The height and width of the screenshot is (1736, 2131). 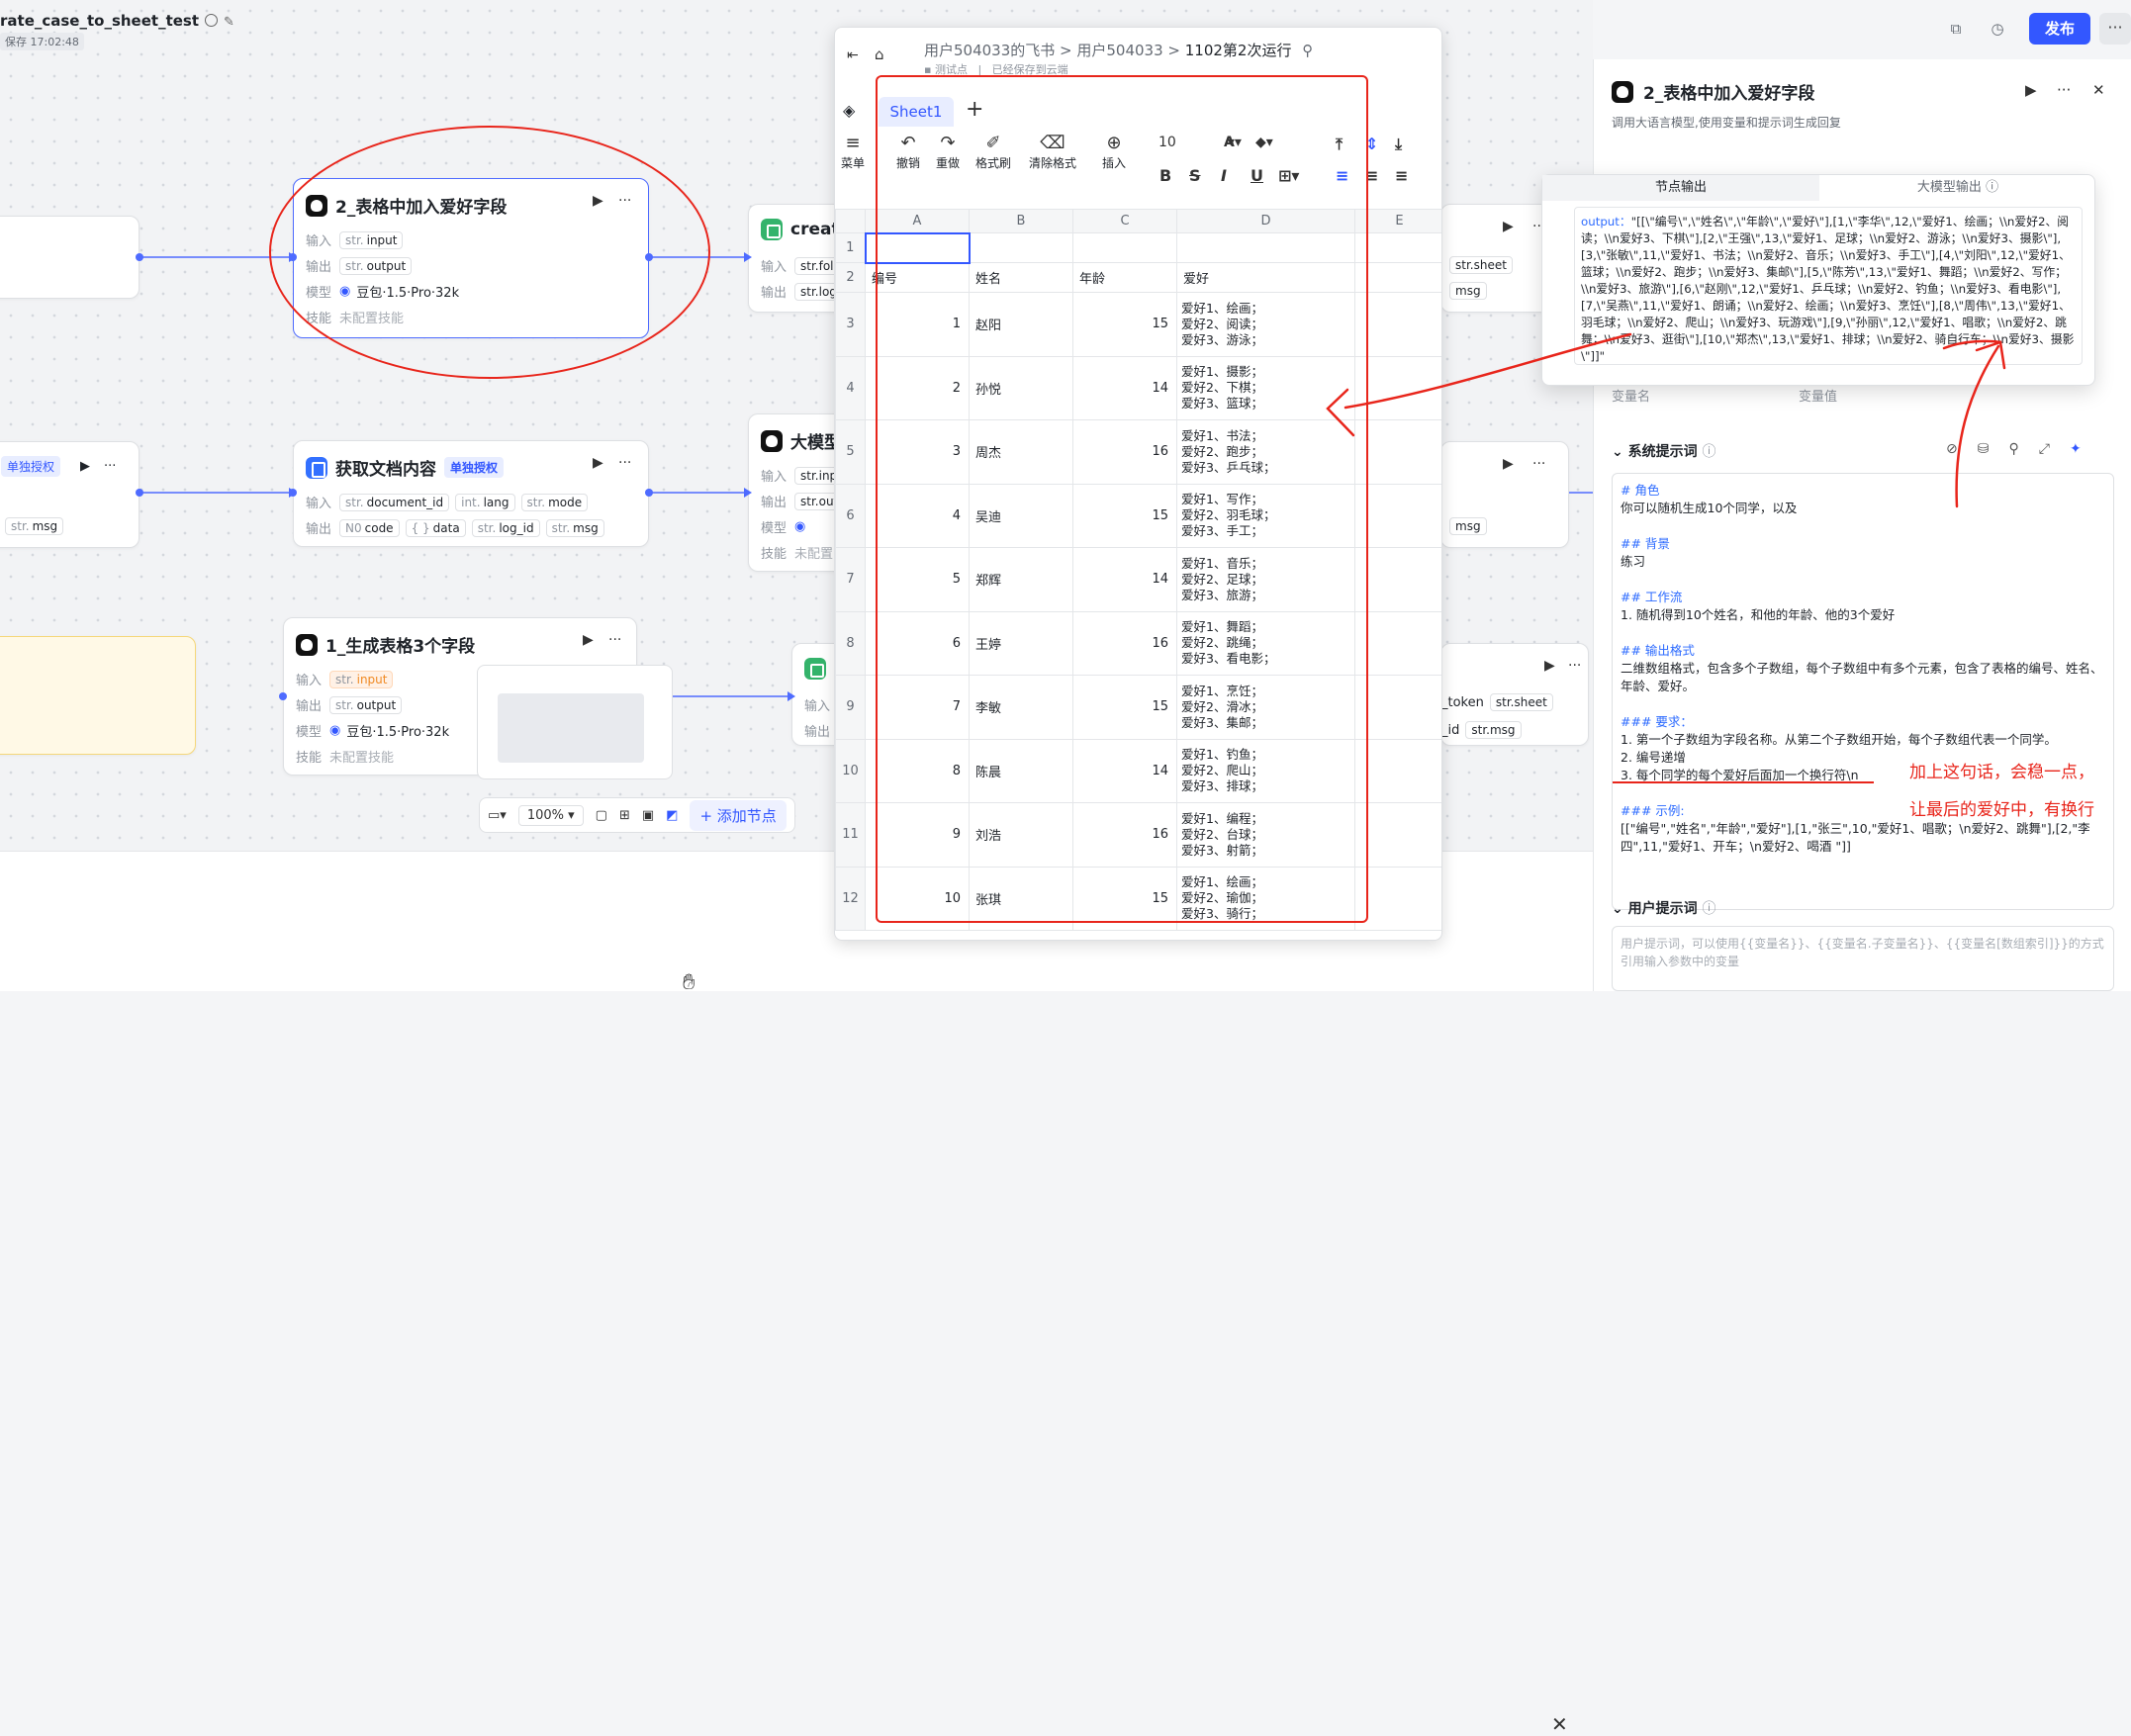 I want to click on insert-button: ⊕ 插入, so click(x=1114, y=152).